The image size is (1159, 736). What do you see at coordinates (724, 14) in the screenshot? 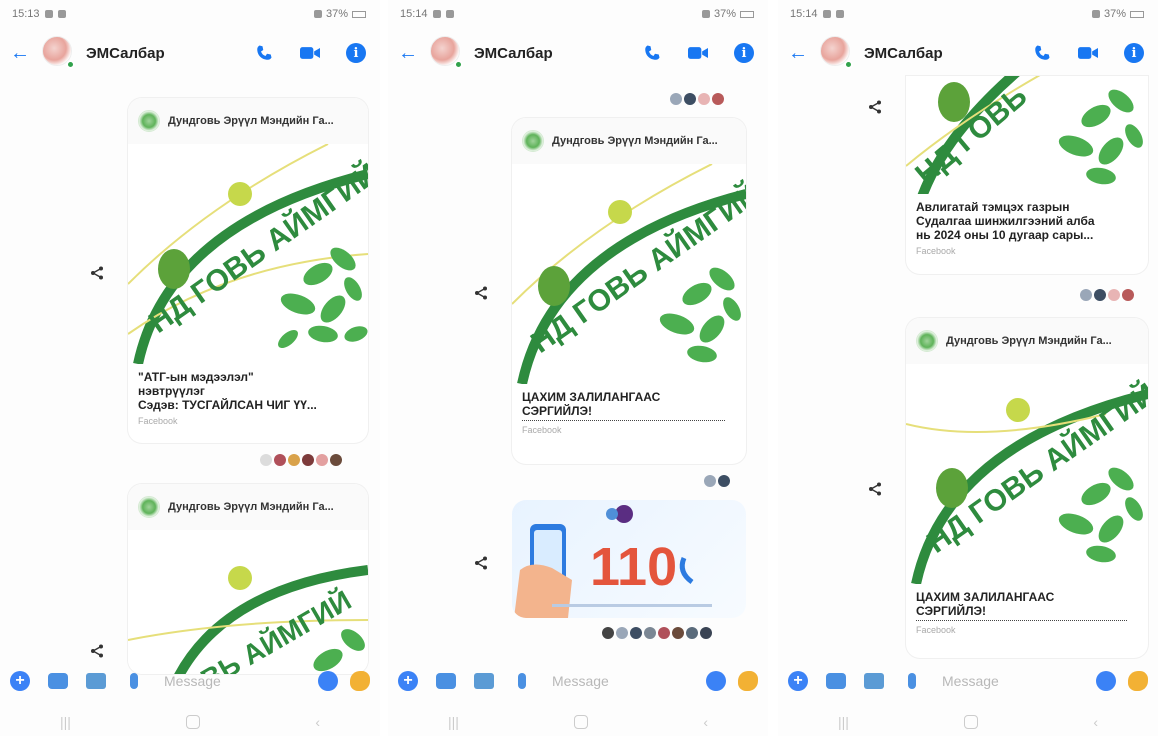
I see `battery-level: 37%` at bounding box center [724, 14].